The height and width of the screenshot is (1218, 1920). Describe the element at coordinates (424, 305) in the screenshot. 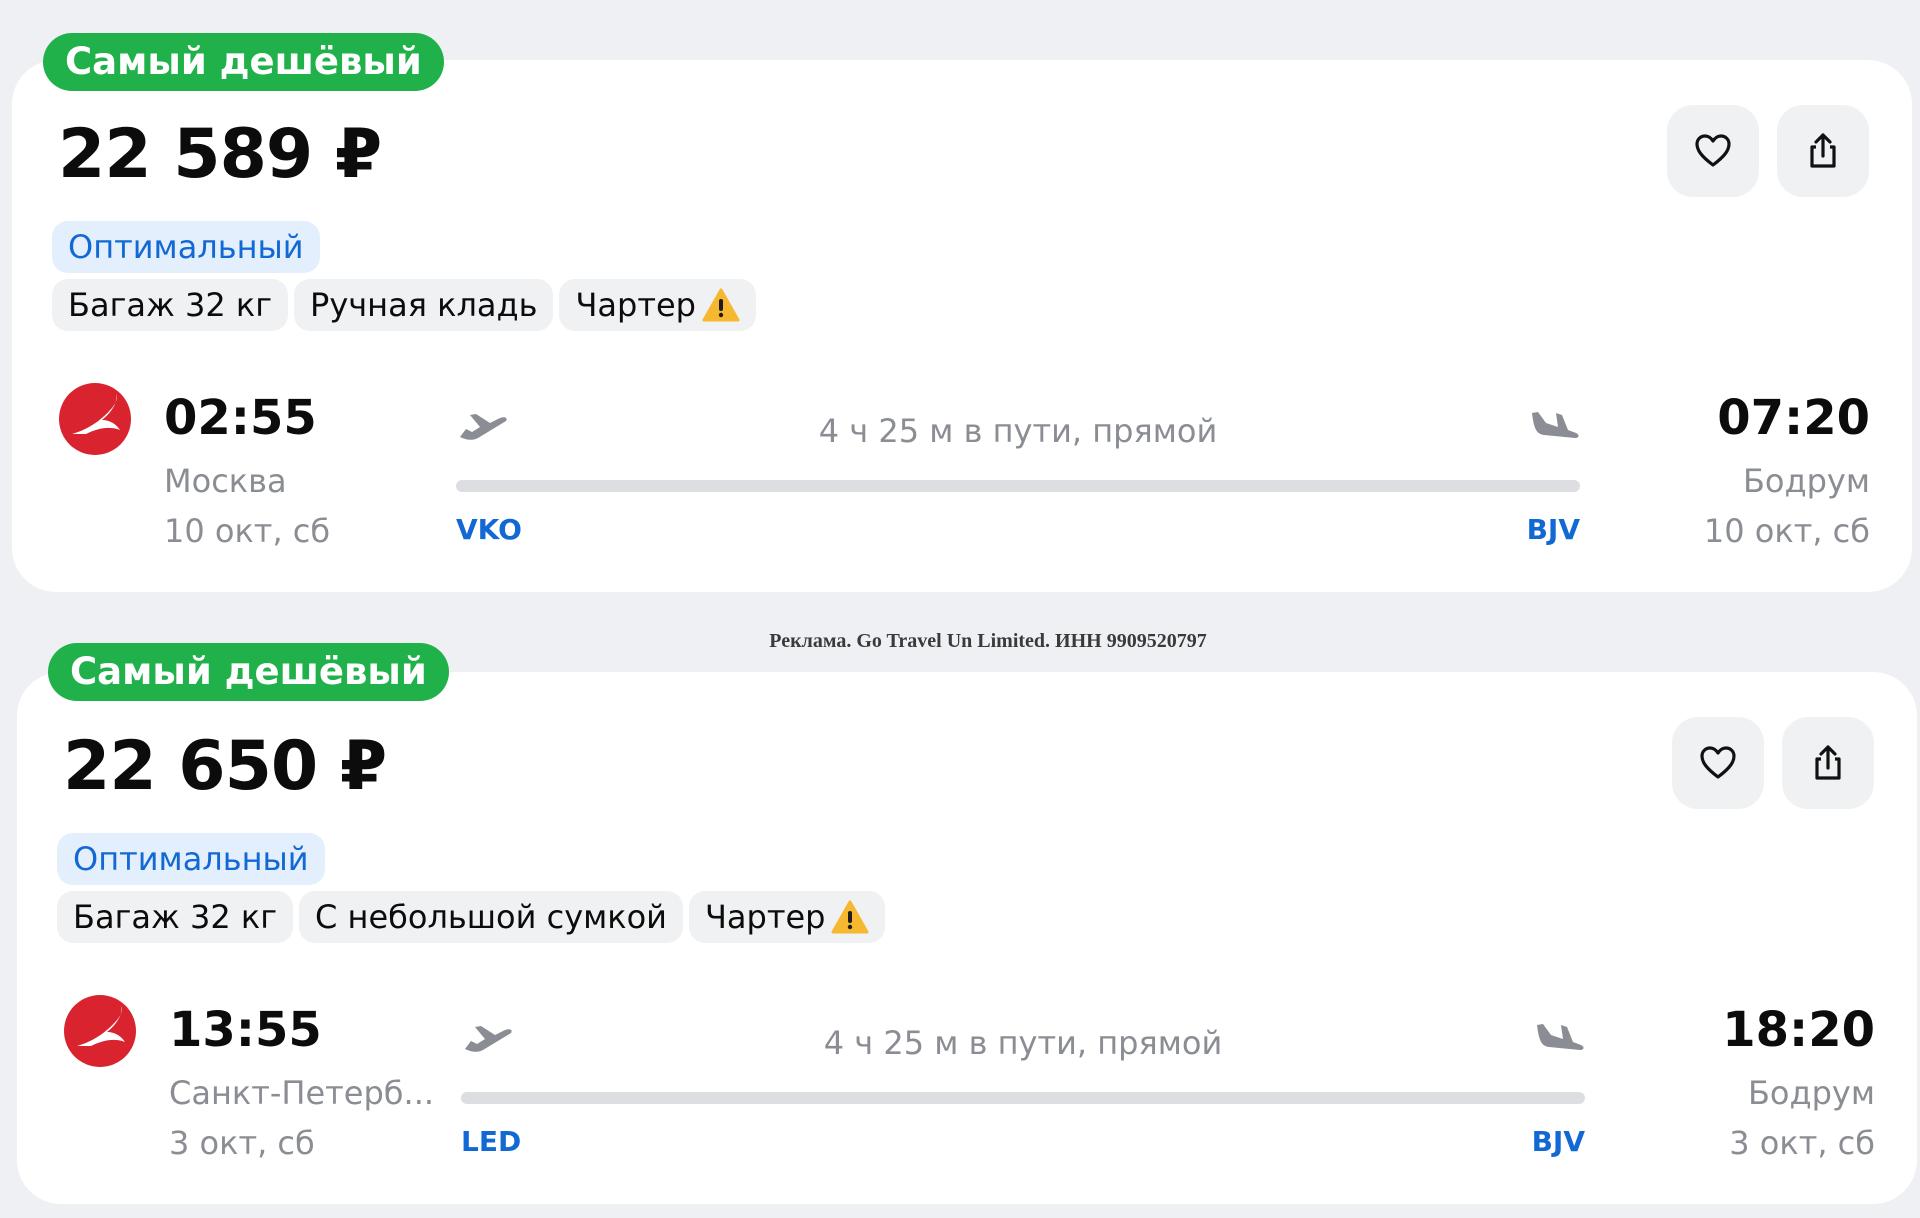

I see `tag-hand-luggage: Ручная кладь` at that location.